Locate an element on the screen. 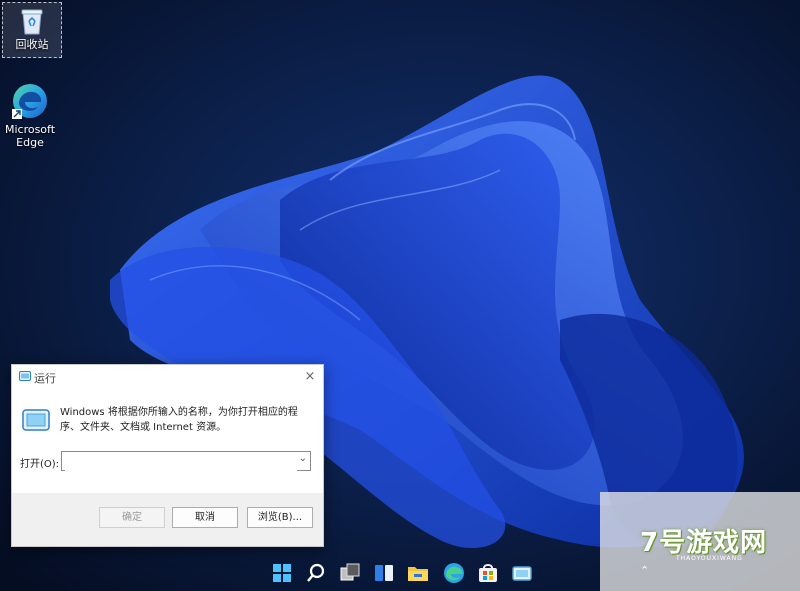  desktop-icon-recycle-bin: 回收站 is located at coordinates (32, 30).